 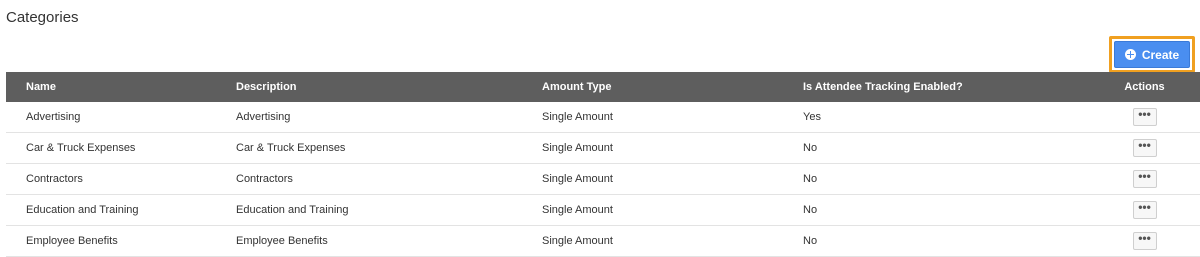 What do you see at coordinates (1144, 87) in the screenshot?
I see `column-header-actions: Actions` at bounding box center [1144, 87].